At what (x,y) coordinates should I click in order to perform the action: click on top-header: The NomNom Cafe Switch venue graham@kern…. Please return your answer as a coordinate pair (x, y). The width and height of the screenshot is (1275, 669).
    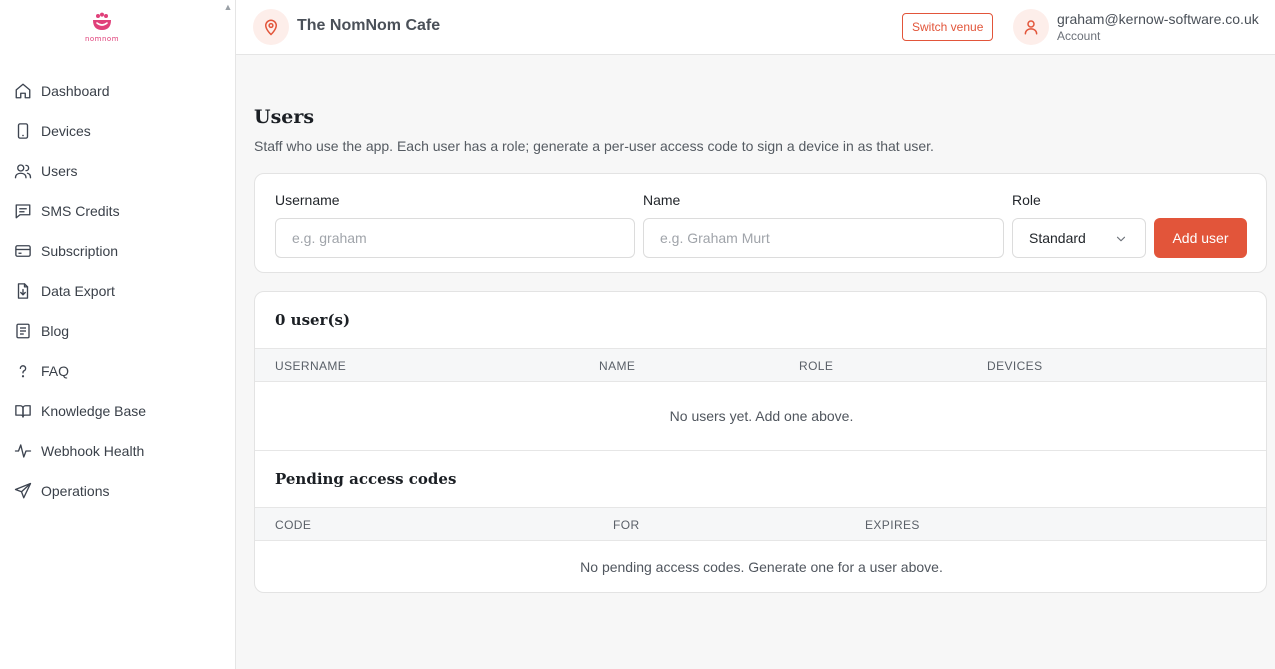
    Looking at the image, I should click on (755, 27).